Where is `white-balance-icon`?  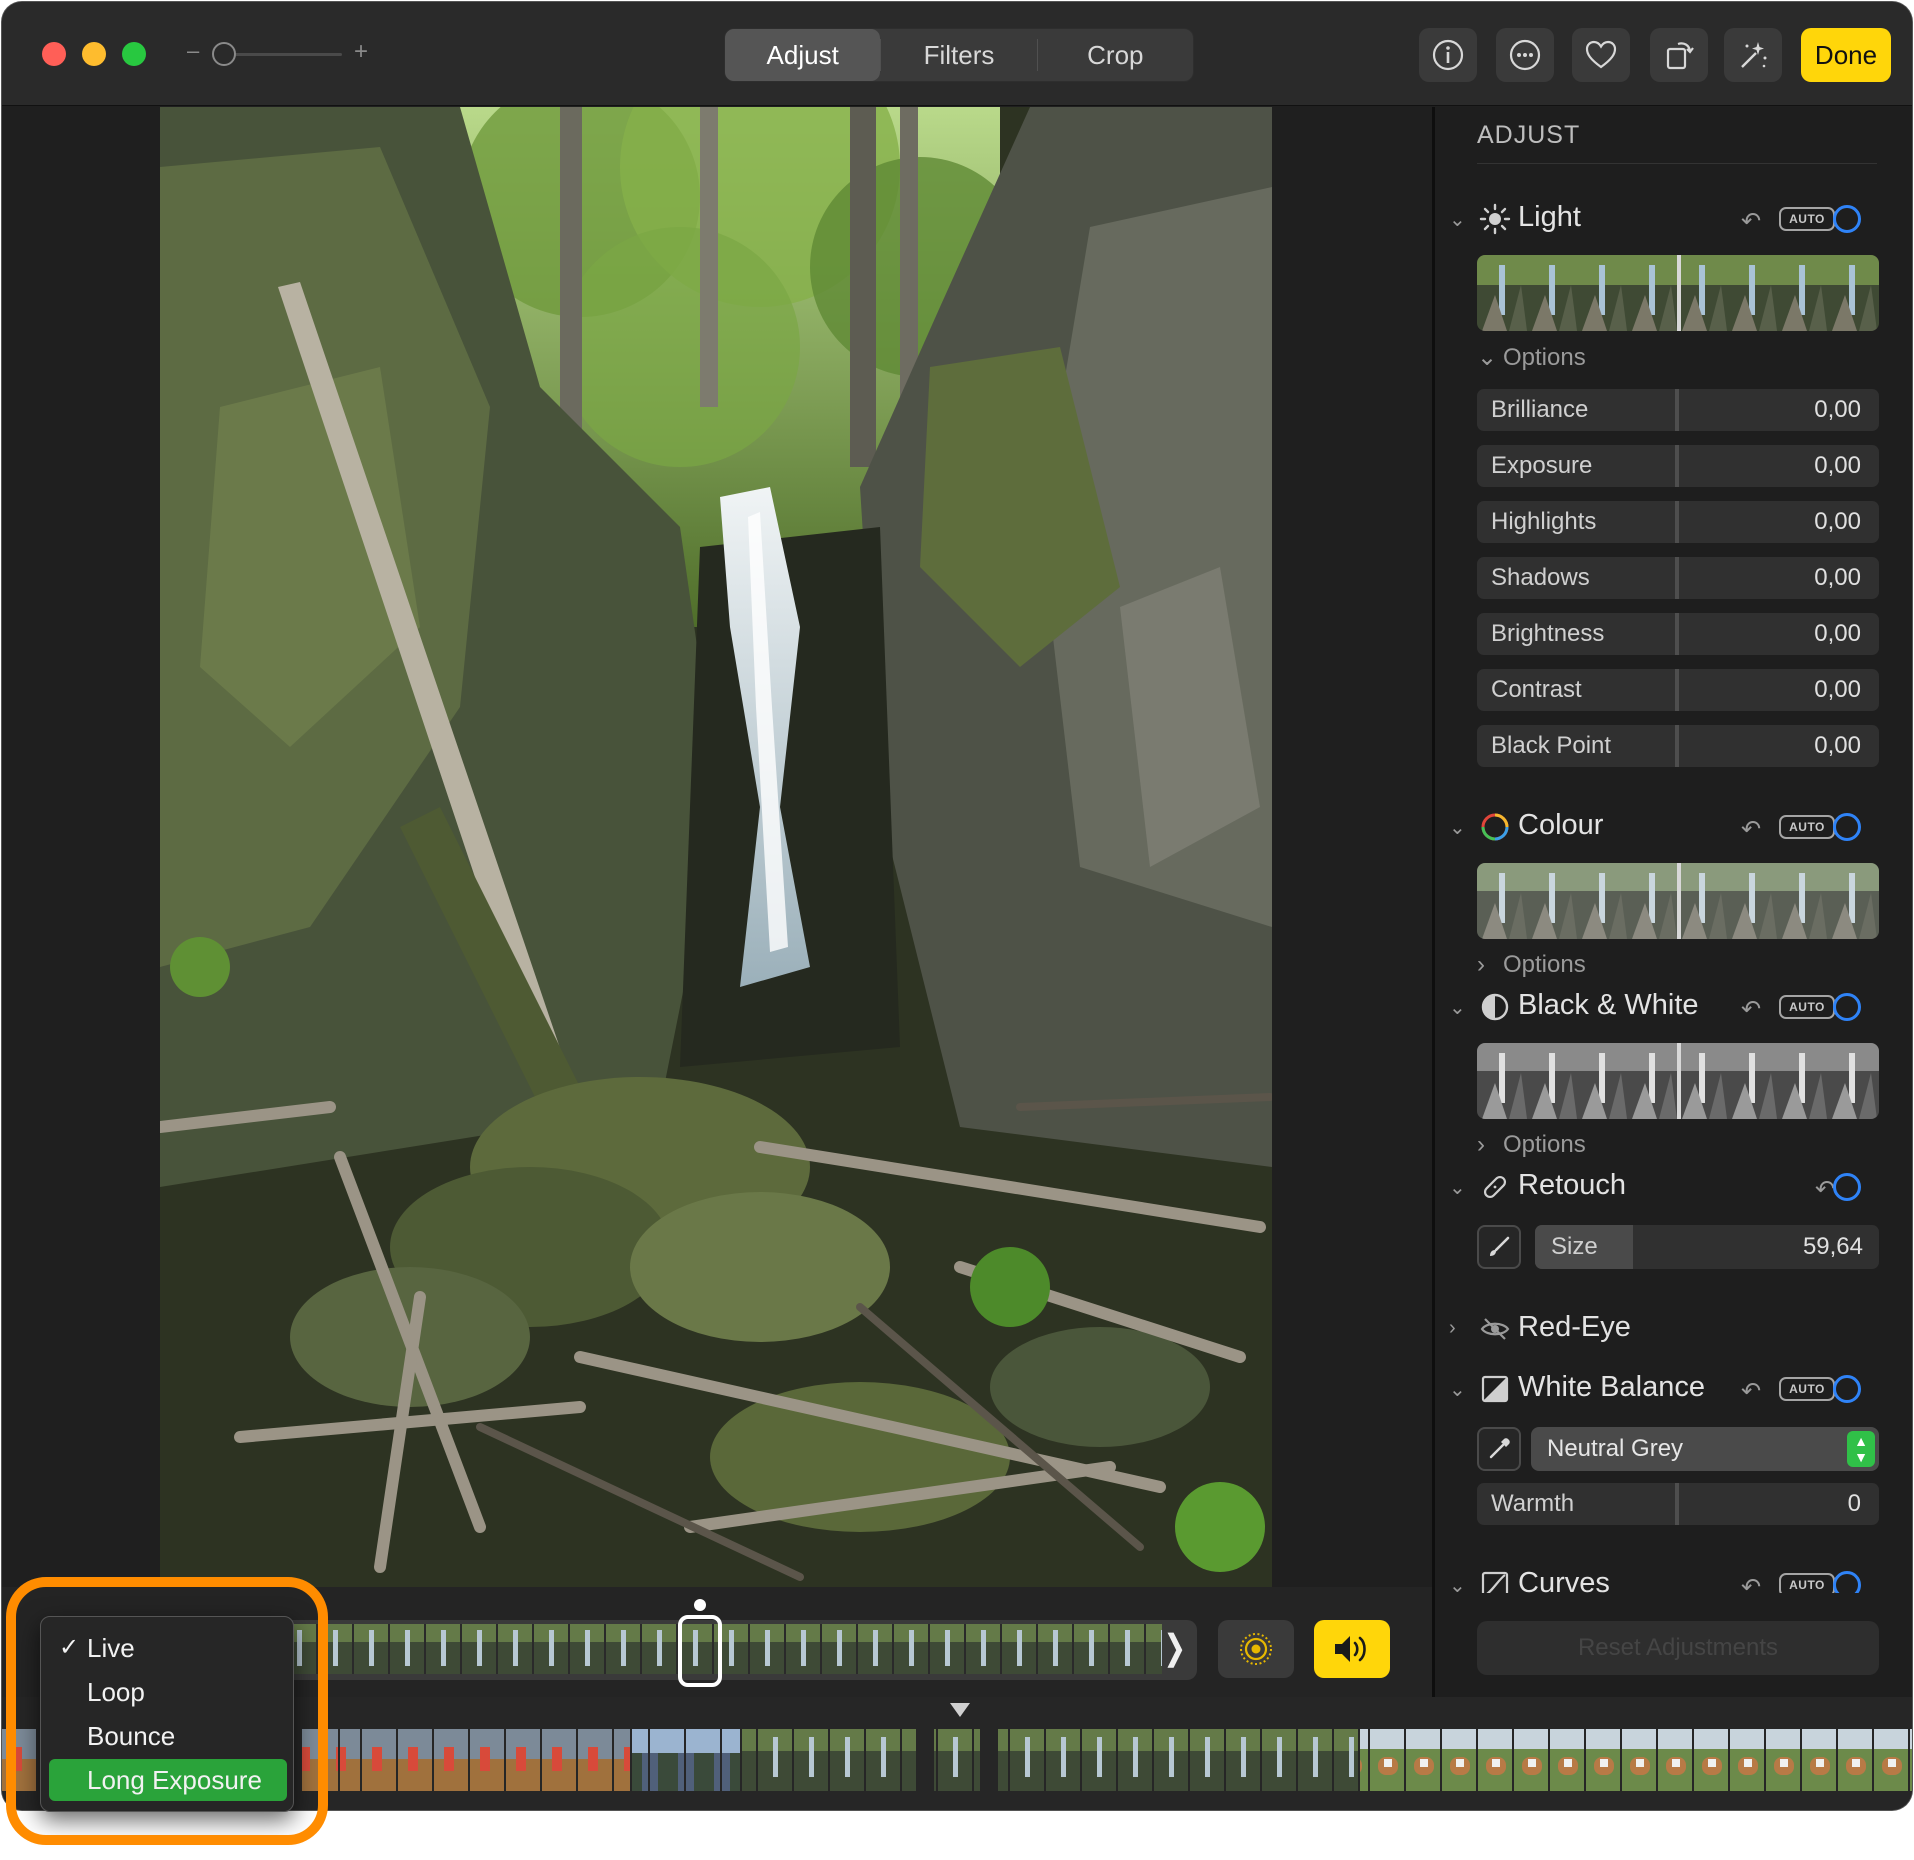
white-balance-icon is located at coordinates (1495, 1389).